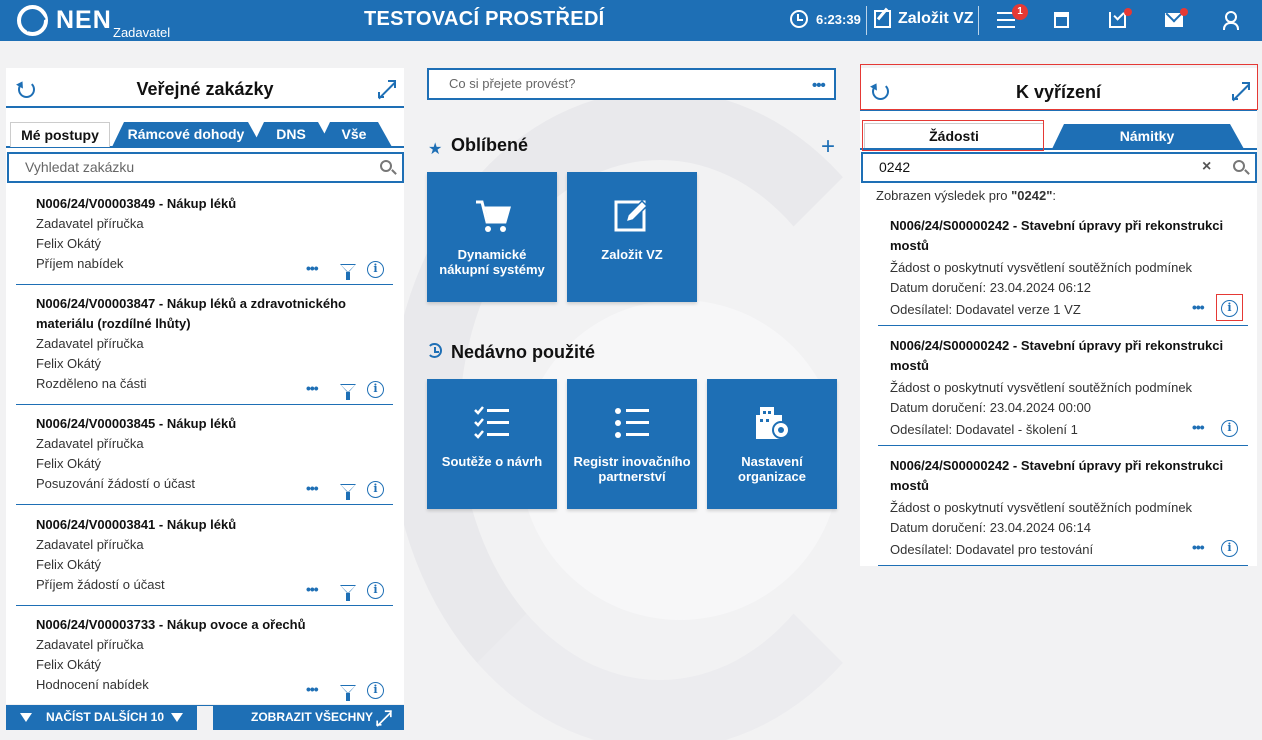 The image size is (1262, 740). I want to click on tile-dynamic-purchasing: Dynamické nákupní systémy, so click(492, 237).